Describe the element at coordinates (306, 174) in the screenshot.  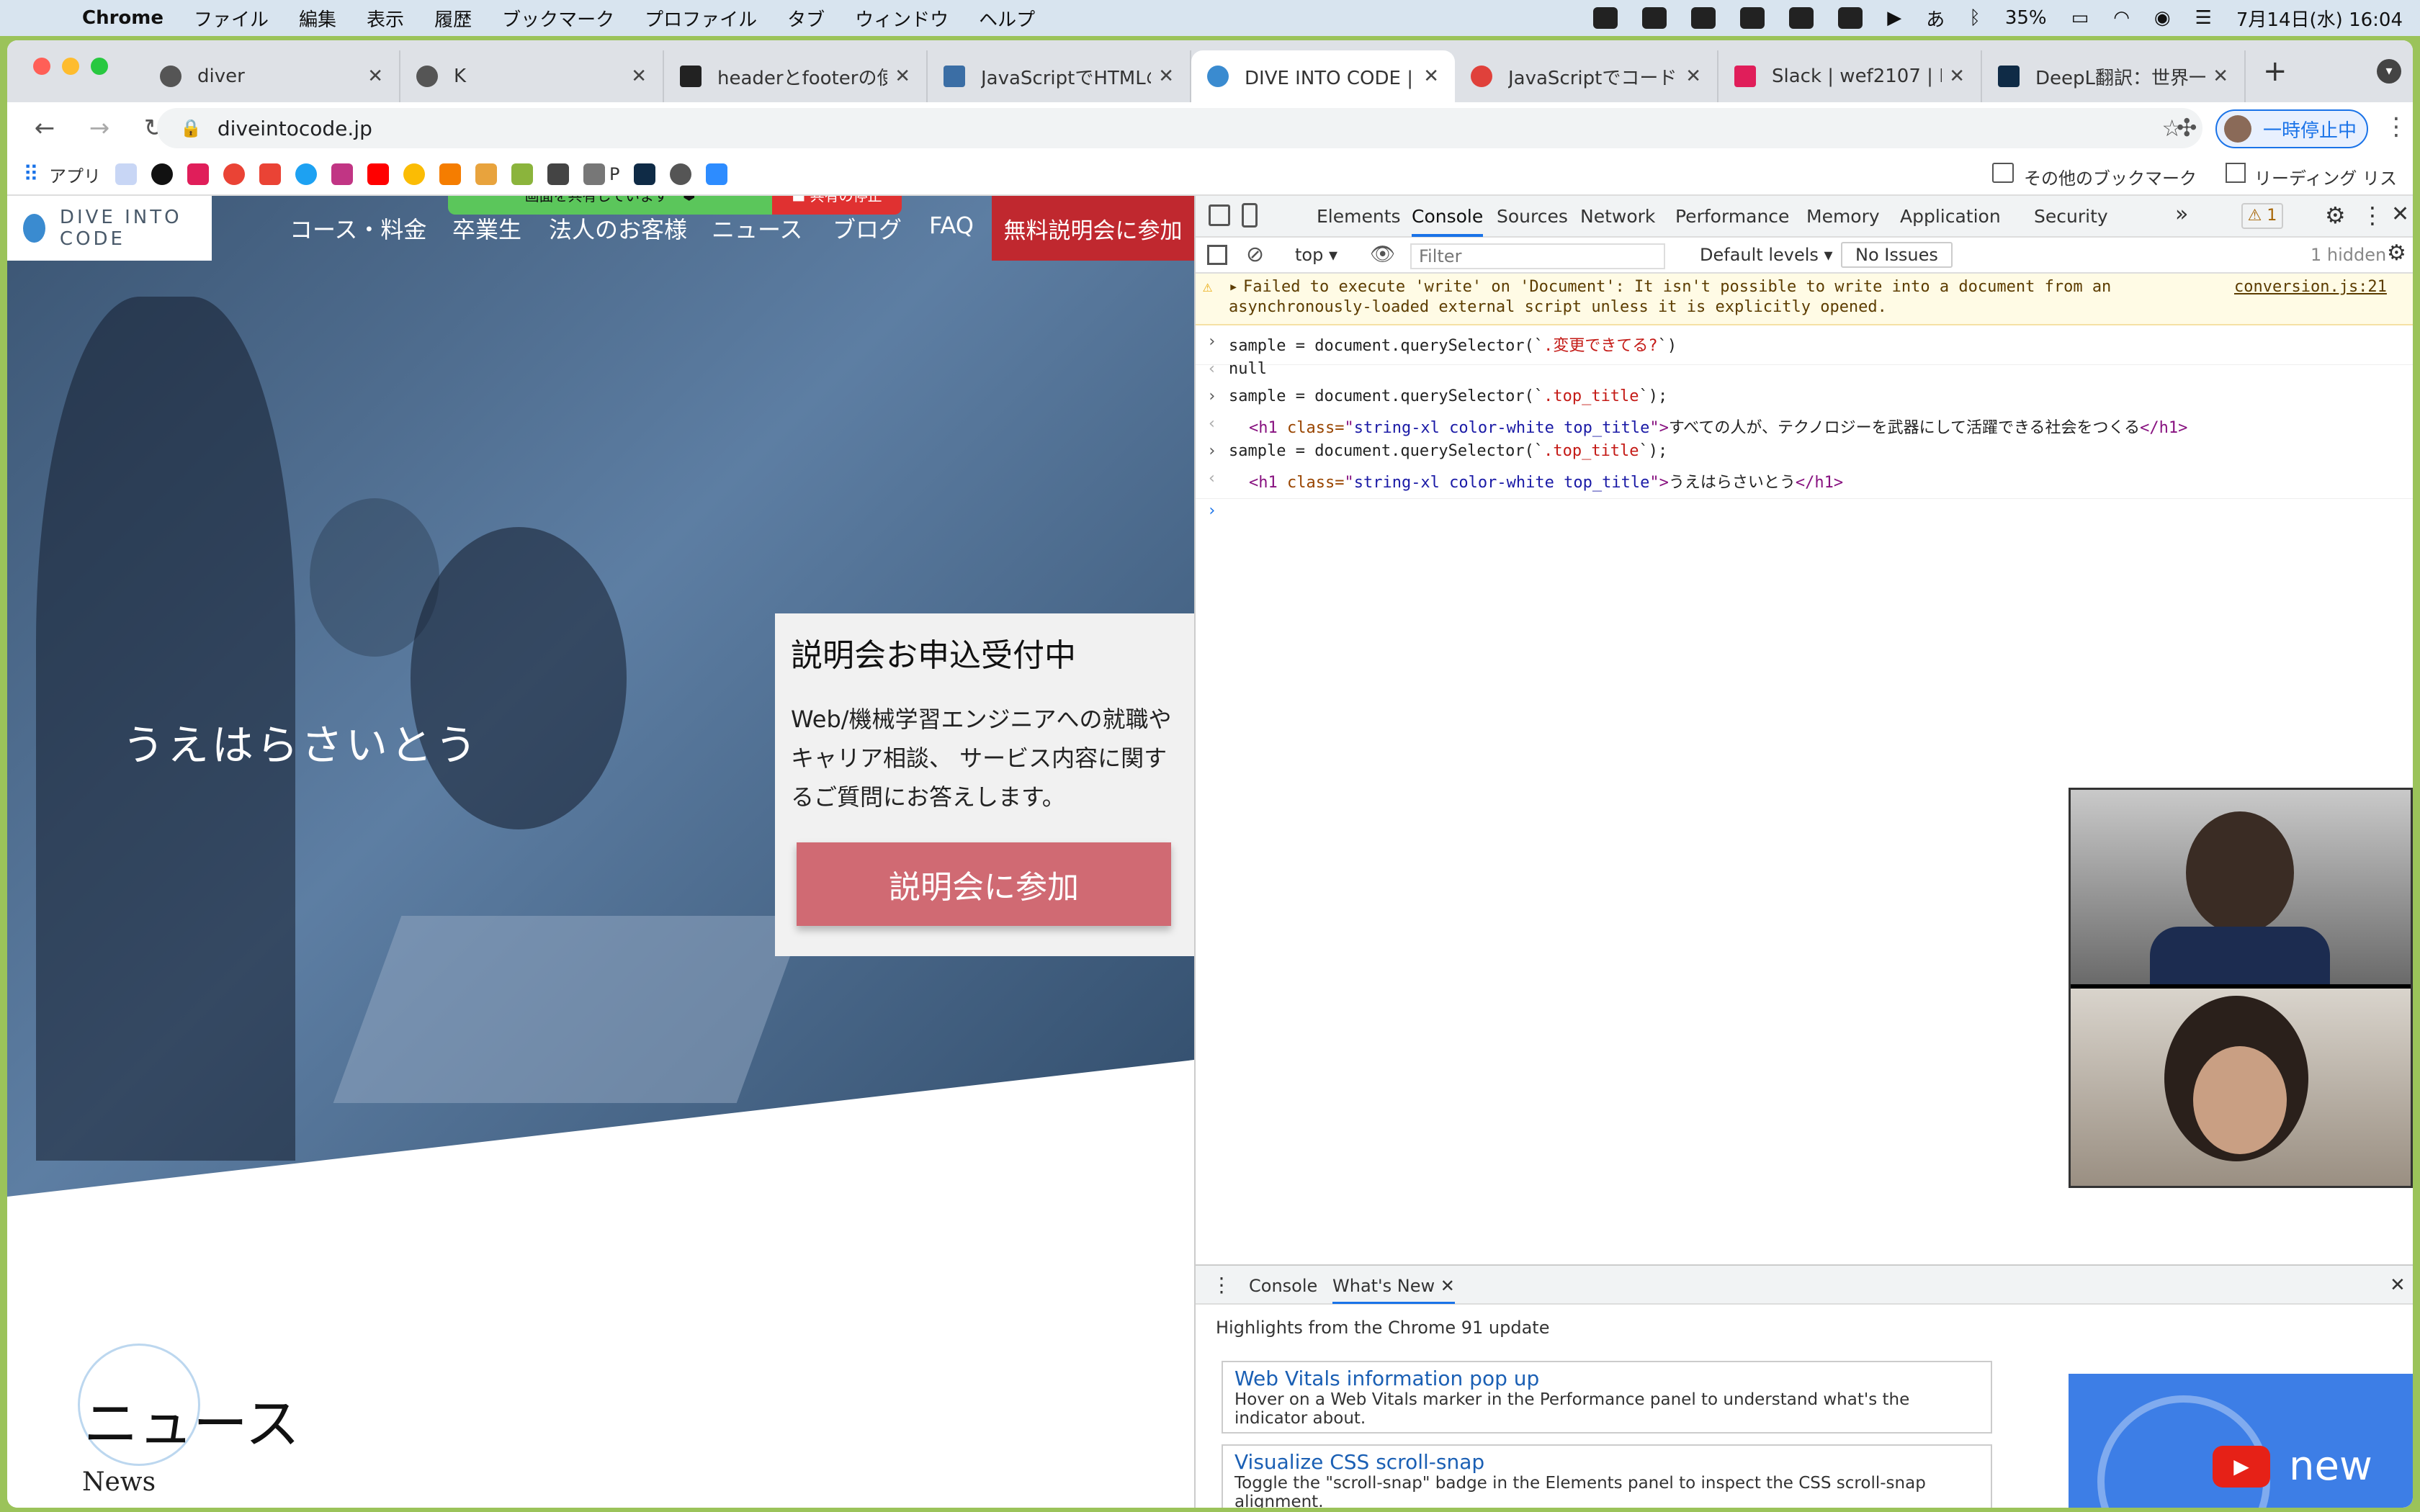
I see `twitter-icon` at that location.